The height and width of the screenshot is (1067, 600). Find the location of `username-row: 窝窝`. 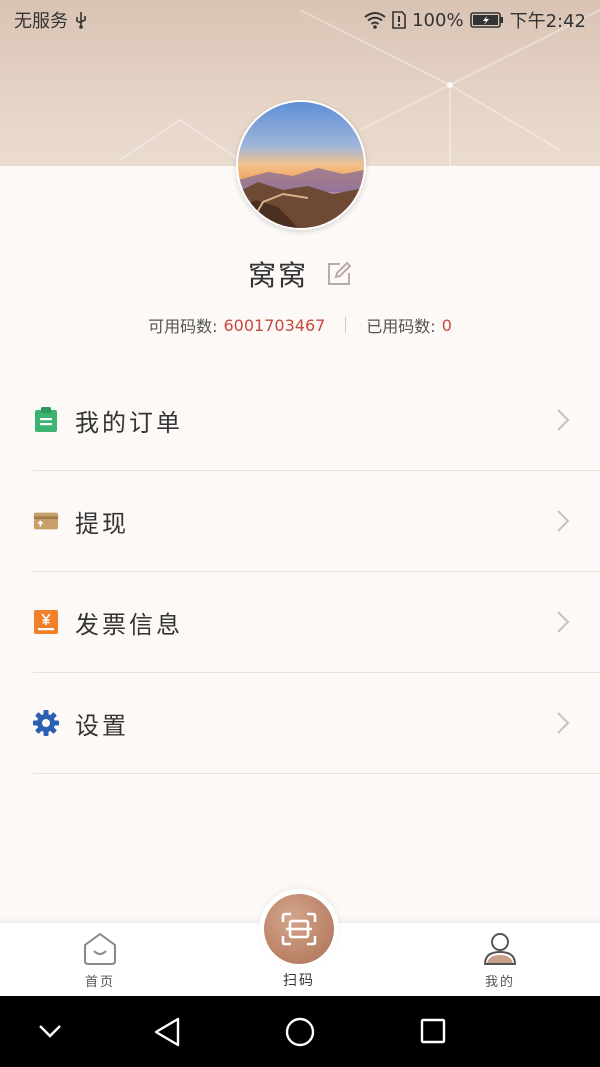

username-row: 窝窝 is located at coordinates (300, 274).